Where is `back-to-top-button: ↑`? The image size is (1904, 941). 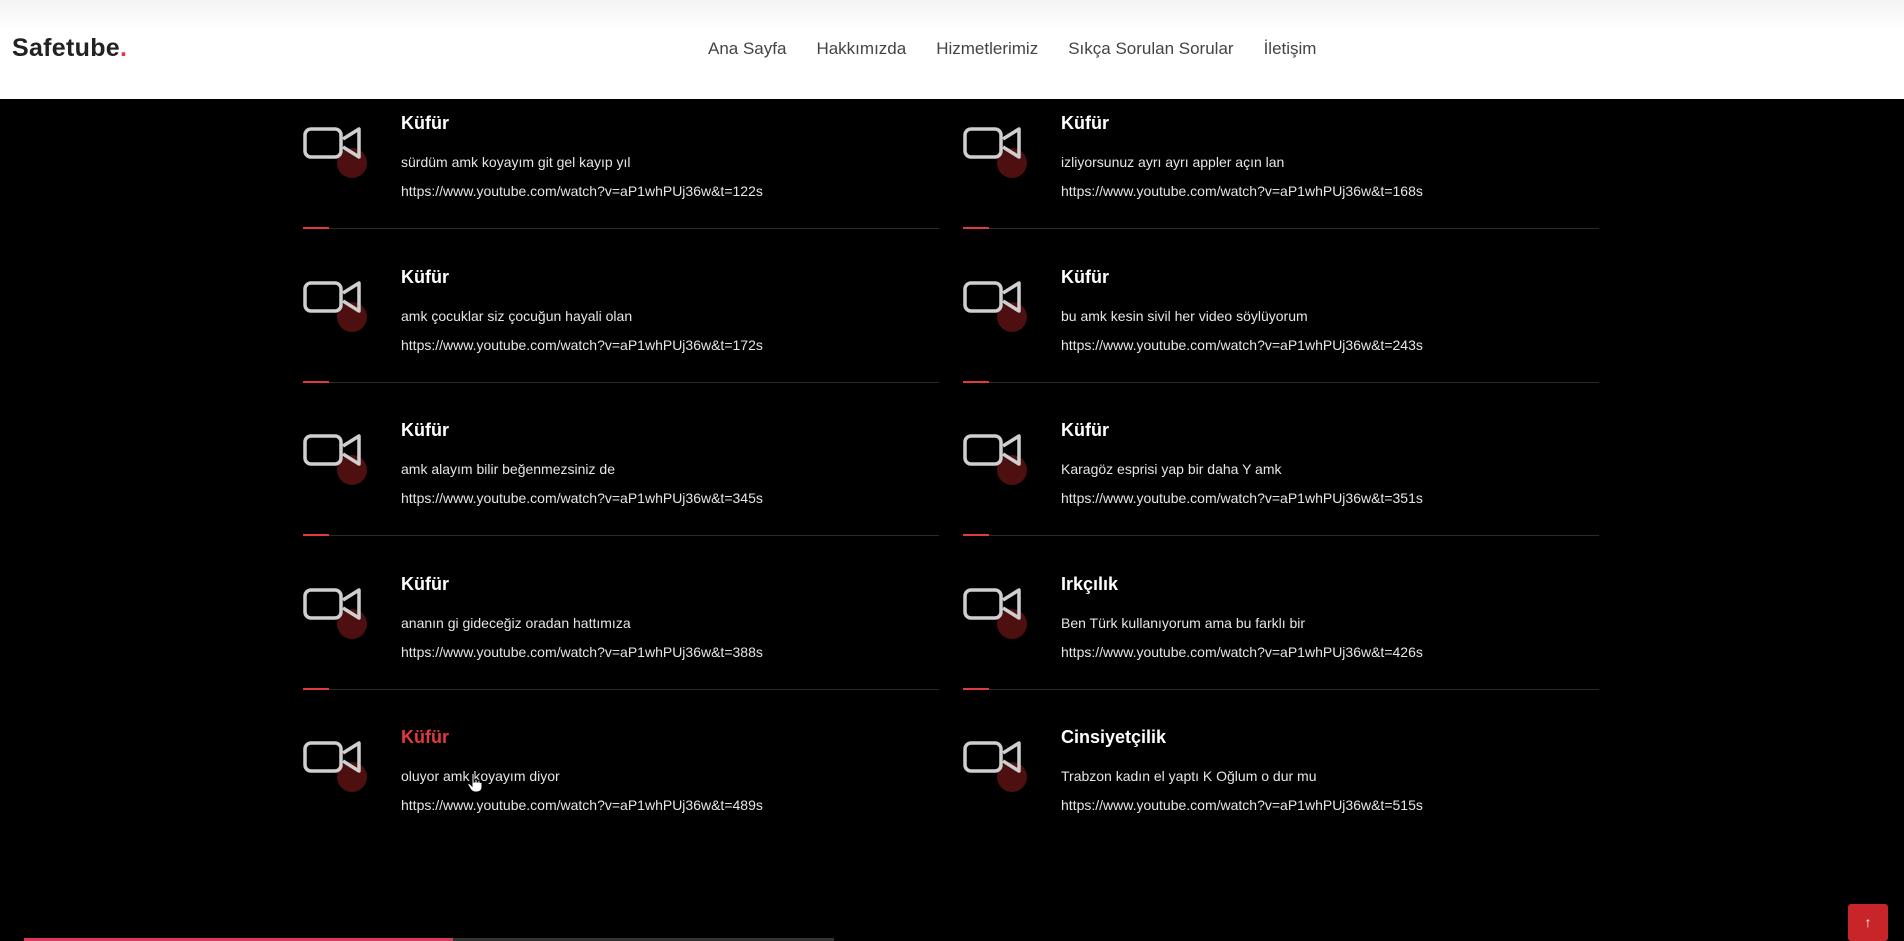 back-to-top-button: ↑ is located at coordinates (1868, 922).